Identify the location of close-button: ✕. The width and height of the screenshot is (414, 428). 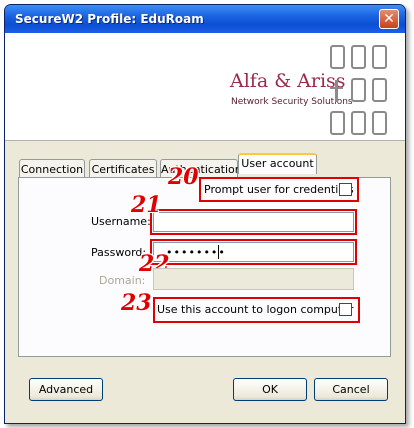
(389, 19).